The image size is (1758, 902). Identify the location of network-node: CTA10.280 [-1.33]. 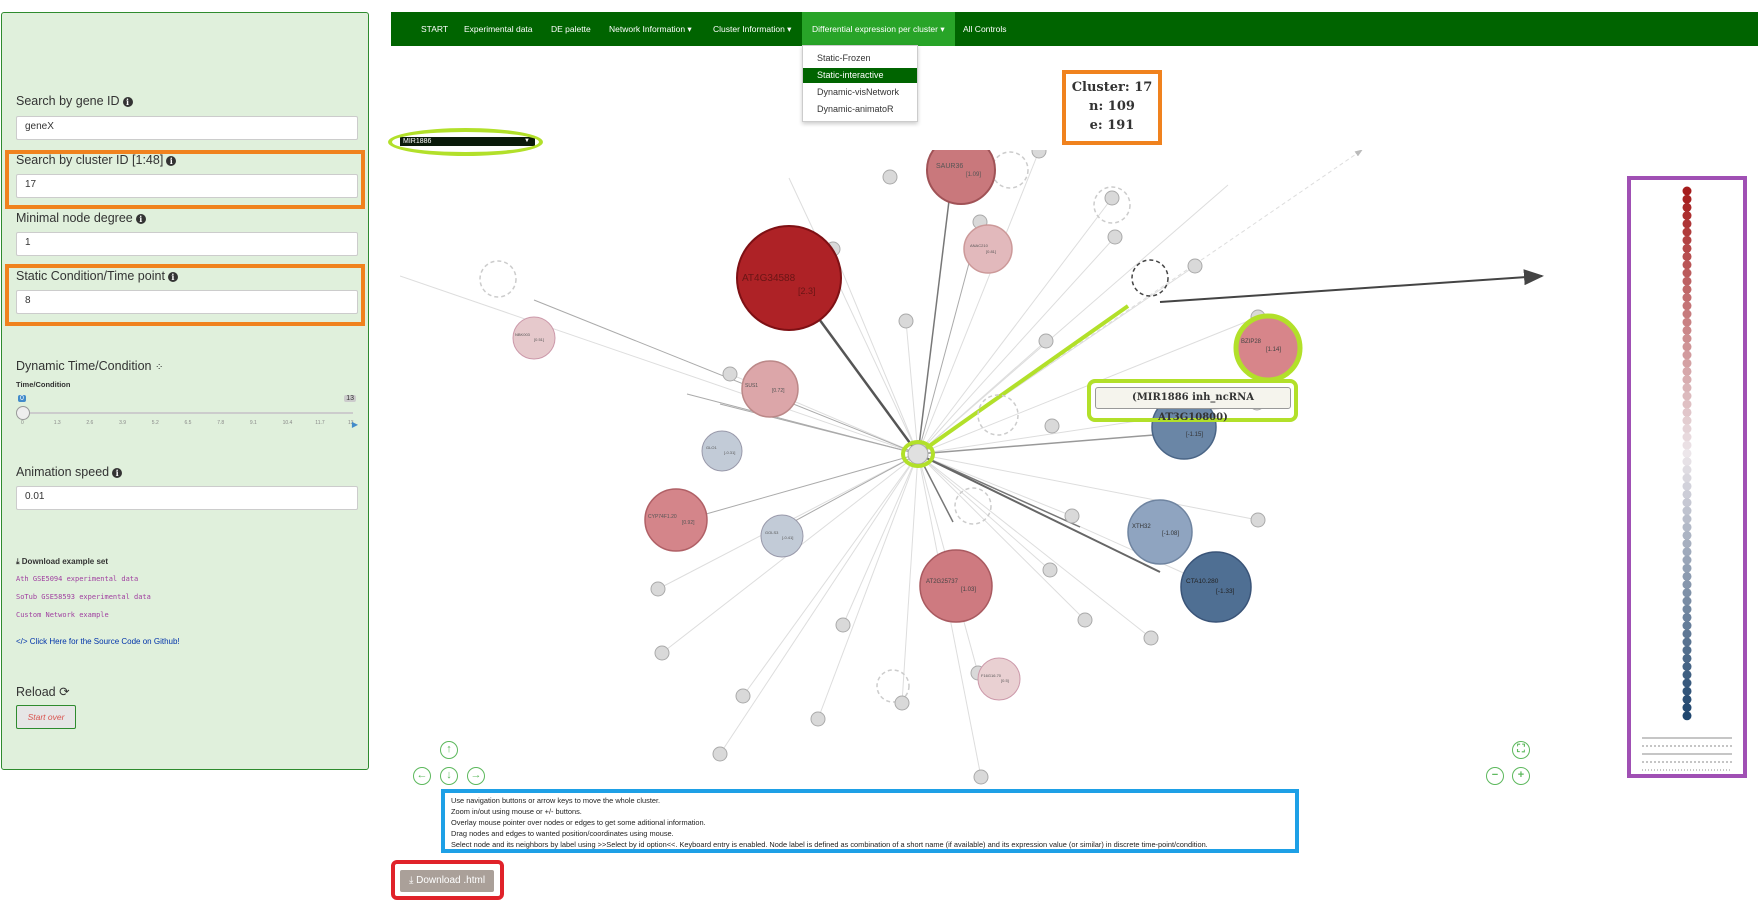
(1216, 587).